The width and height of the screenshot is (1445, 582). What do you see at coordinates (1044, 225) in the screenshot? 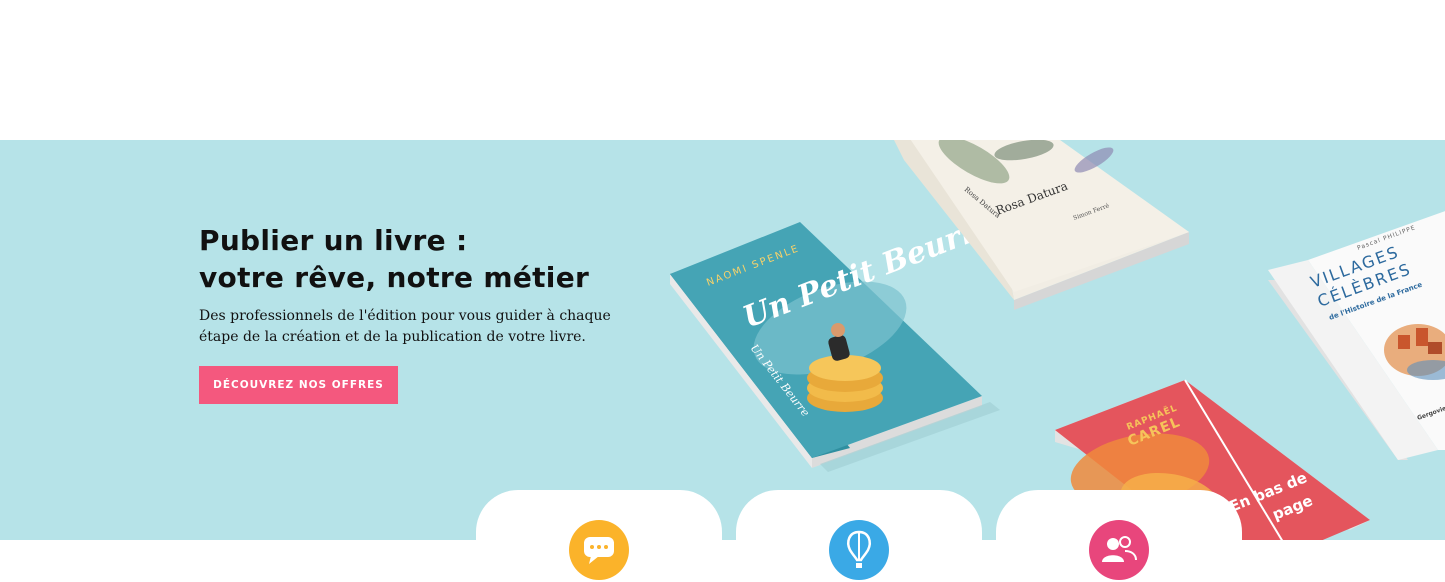
I see `book-rosa-datura: Rosa Datura Simon Ferré Rosa Datura` at bounding box center [1044, 225].